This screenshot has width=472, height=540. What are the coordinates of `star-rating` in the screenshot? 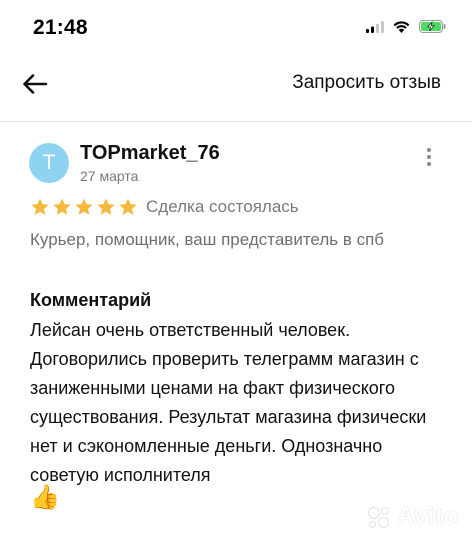 It's located at (84, 207).